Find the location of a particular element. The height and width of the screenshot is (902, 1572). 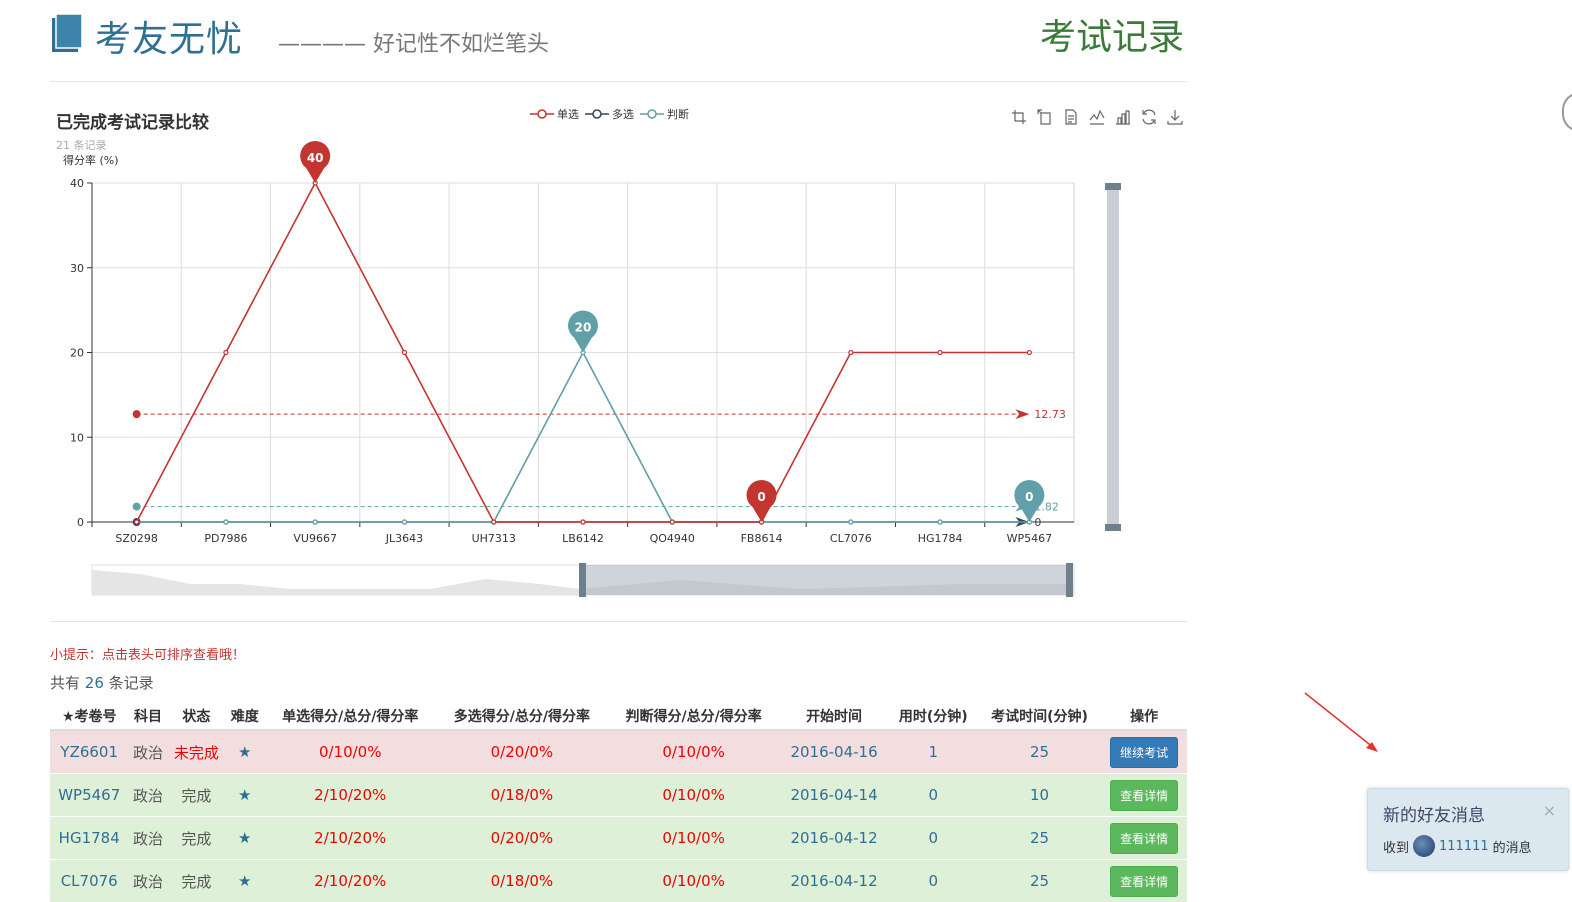

cell-start-time: 2016-04-14 is located at coordinates (833, 795).